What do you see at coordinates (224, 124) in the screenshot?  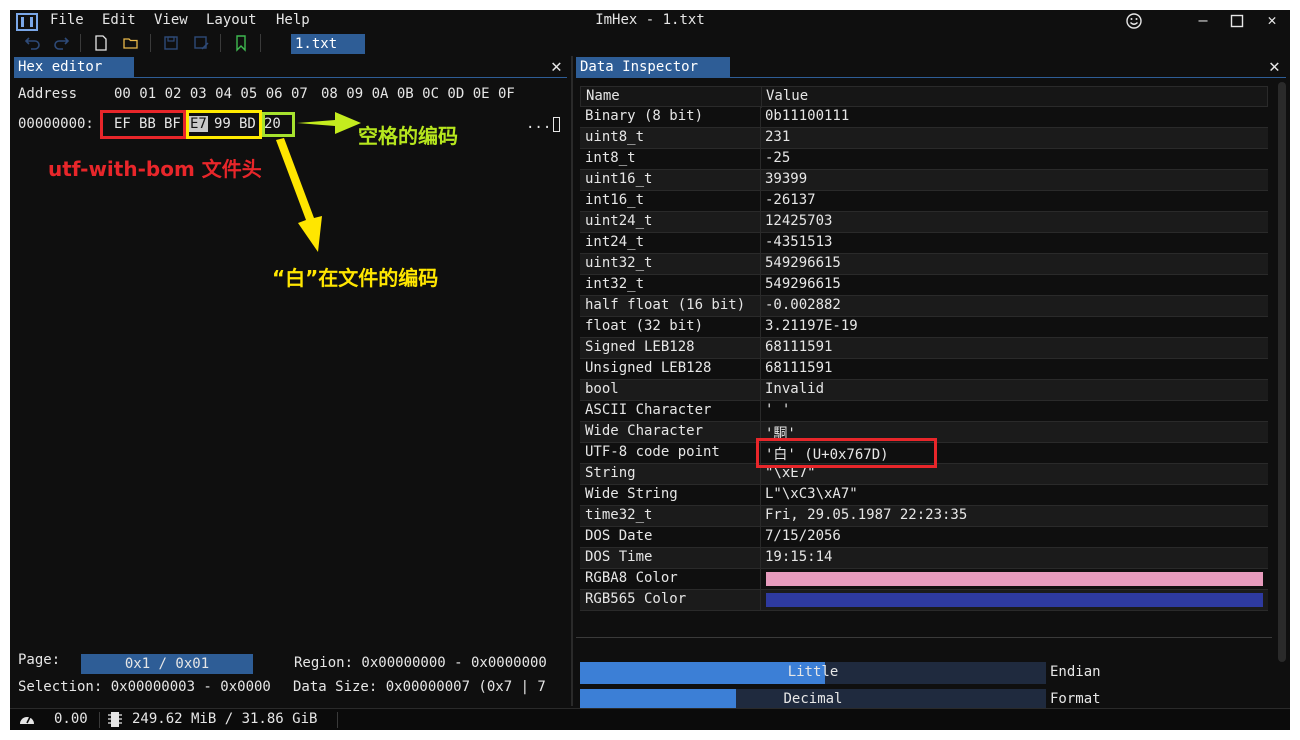 I see `bai-highlight-box` at bounding box center [224, 124].